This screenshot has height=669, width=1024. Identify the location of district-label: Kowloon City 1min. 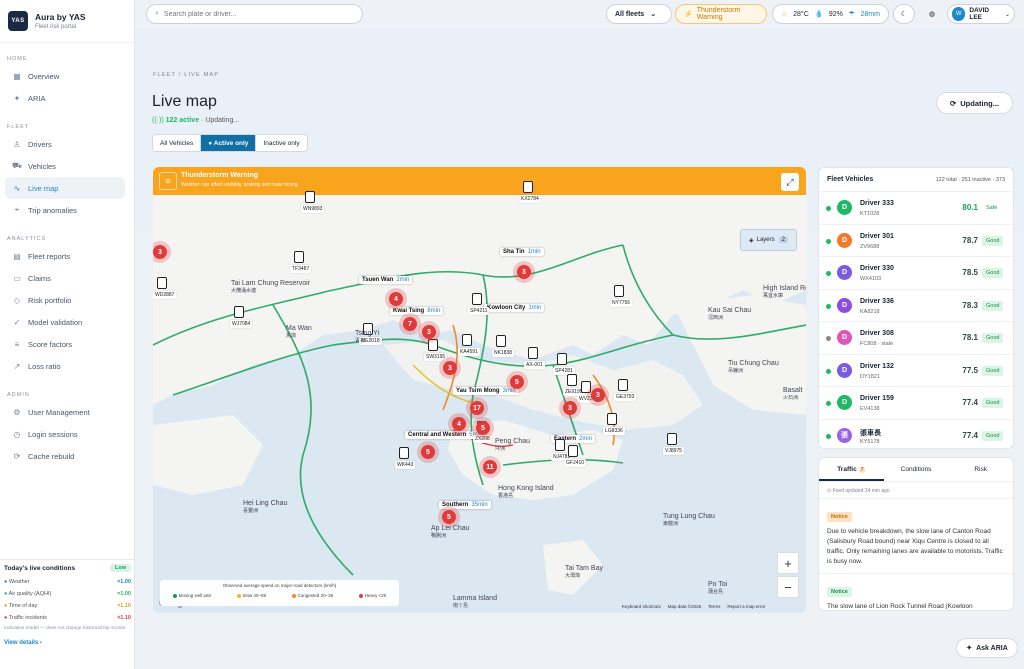
(514, 308).